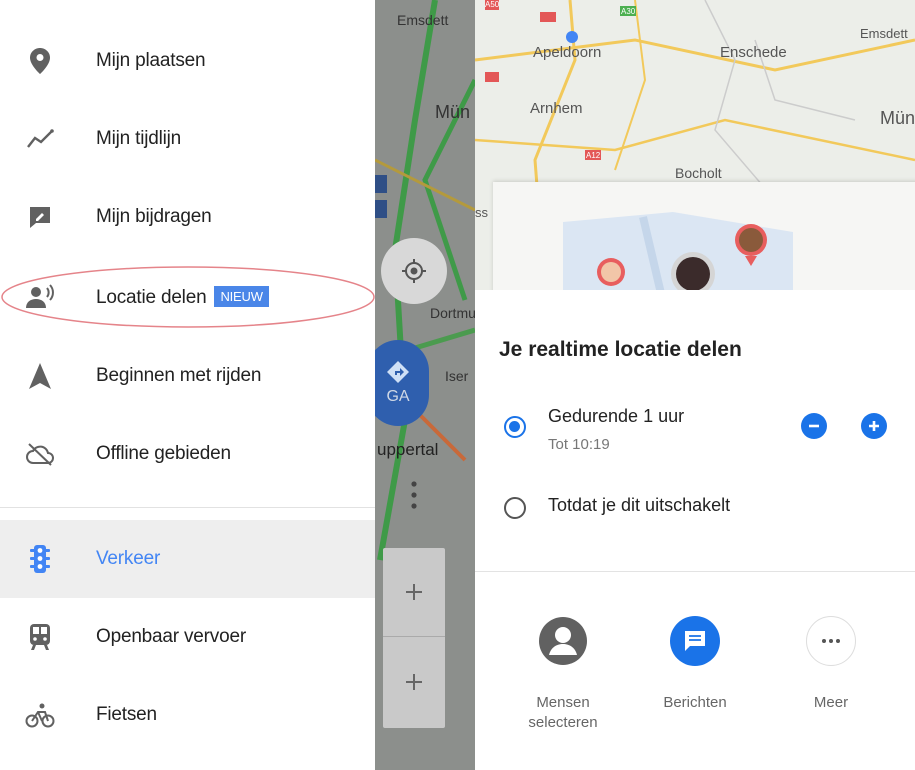 The width and height of the screenshot is (915, 770). I want to click on drawer-item-offline-areas: Offline gebieden, so click(187, 454).